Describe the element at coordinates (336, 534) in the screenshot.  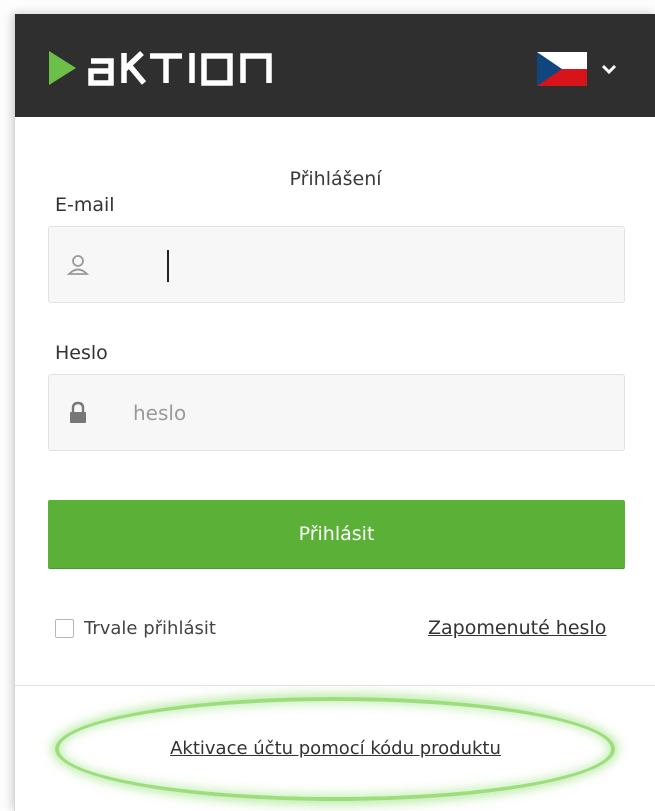
I see `login-button: Přihlásit` at that location.